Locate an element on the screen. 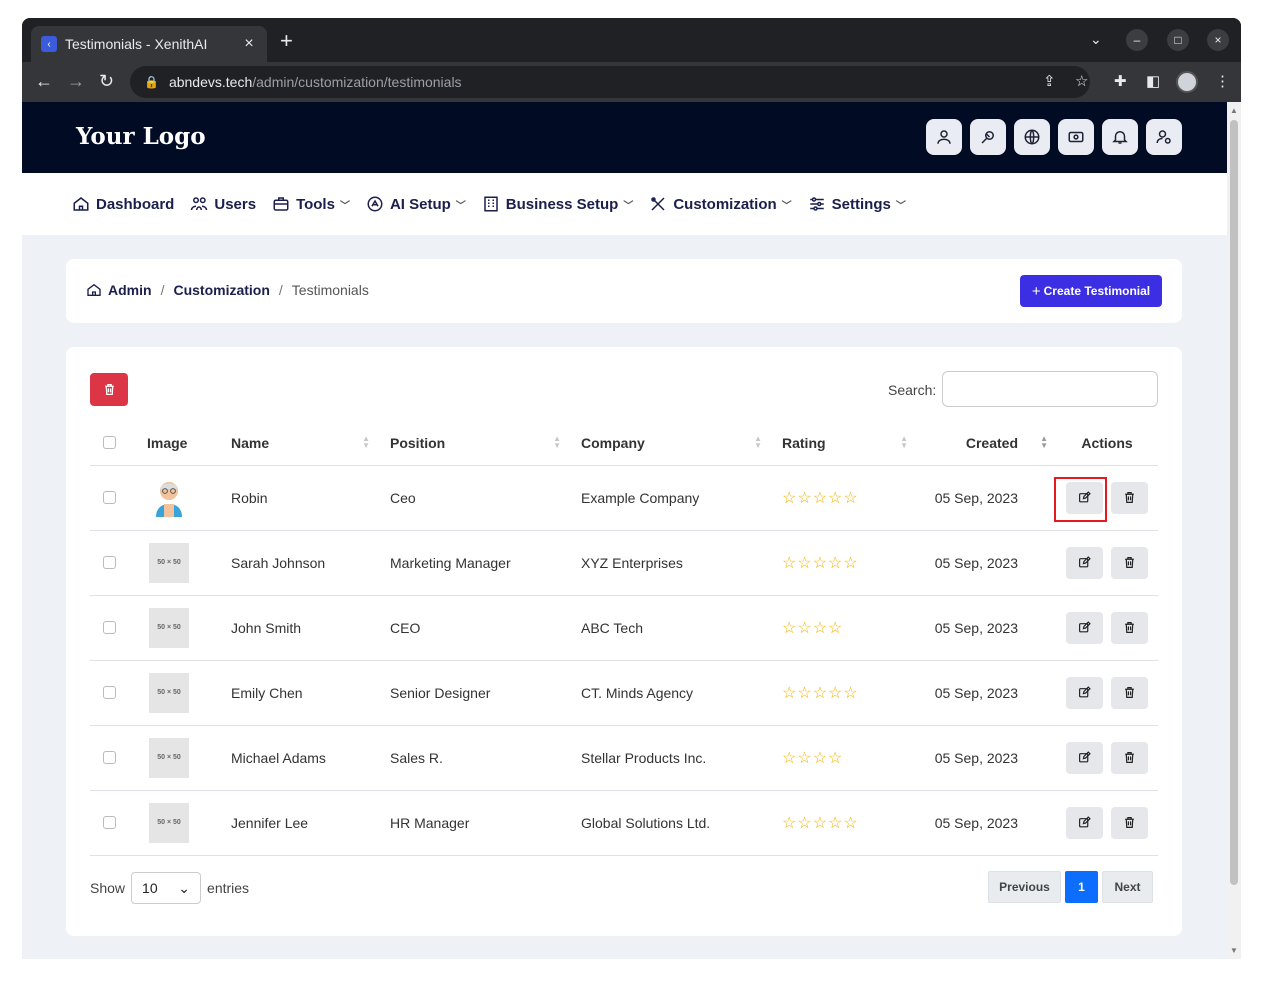 This screenshot has height=983, width=1263. scroll-thumb is located at coordinates (1234, 502).